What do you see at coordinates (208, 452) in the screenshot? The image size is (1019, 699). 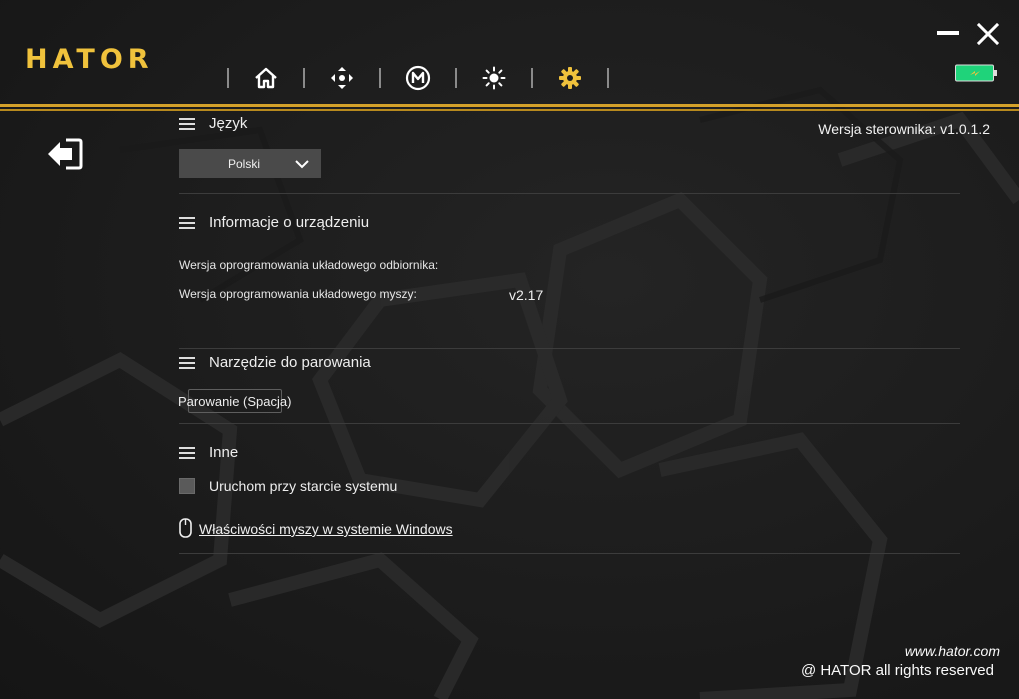 I see `other-section-header: Inne` at bounding box center [208, 452].